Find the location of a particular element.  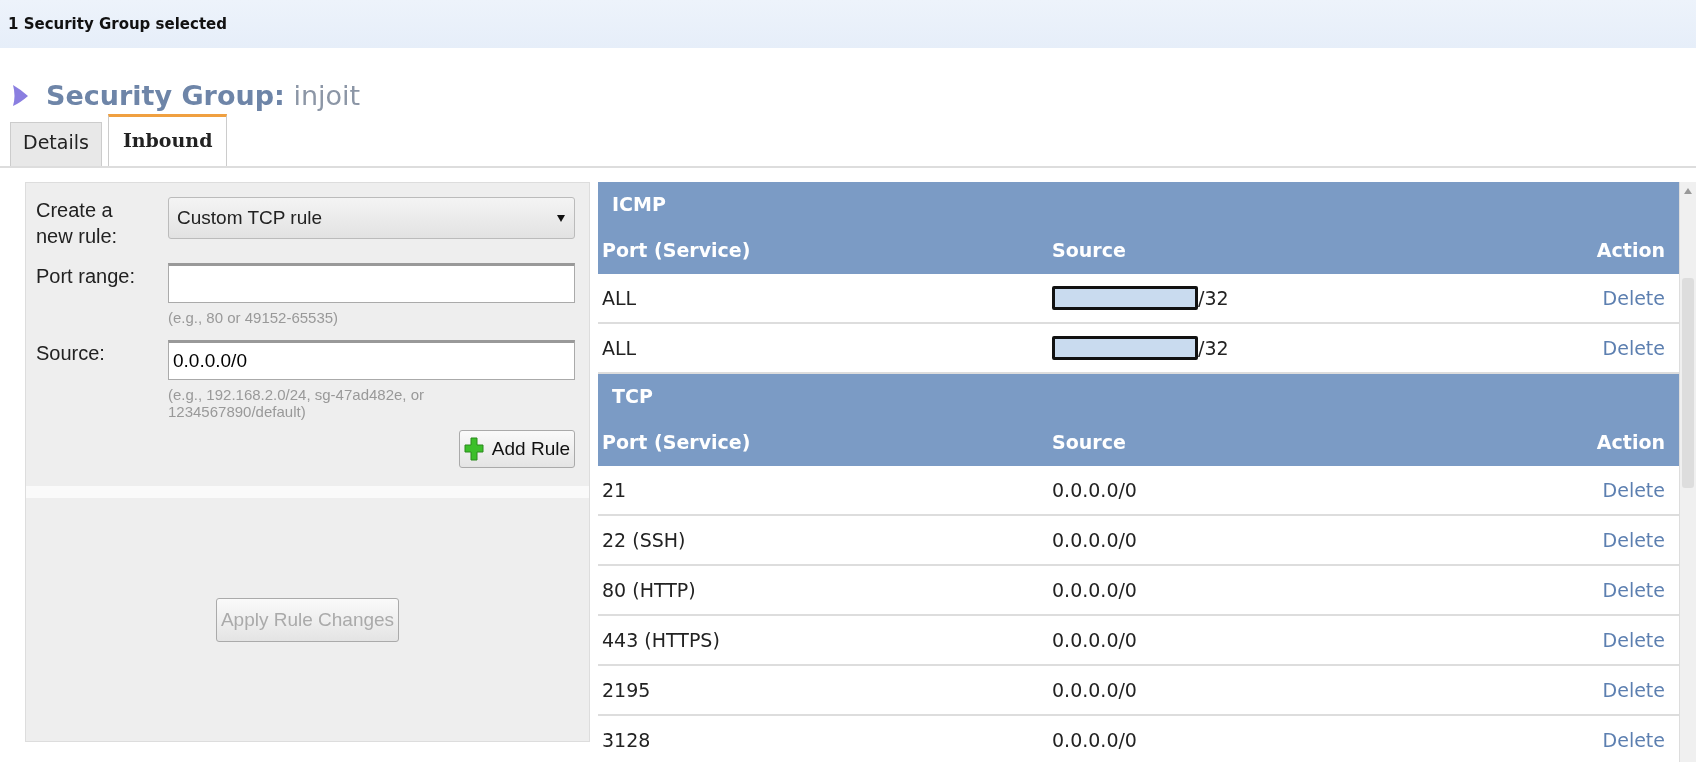

port-range-field is located at coordinates (371, 283).